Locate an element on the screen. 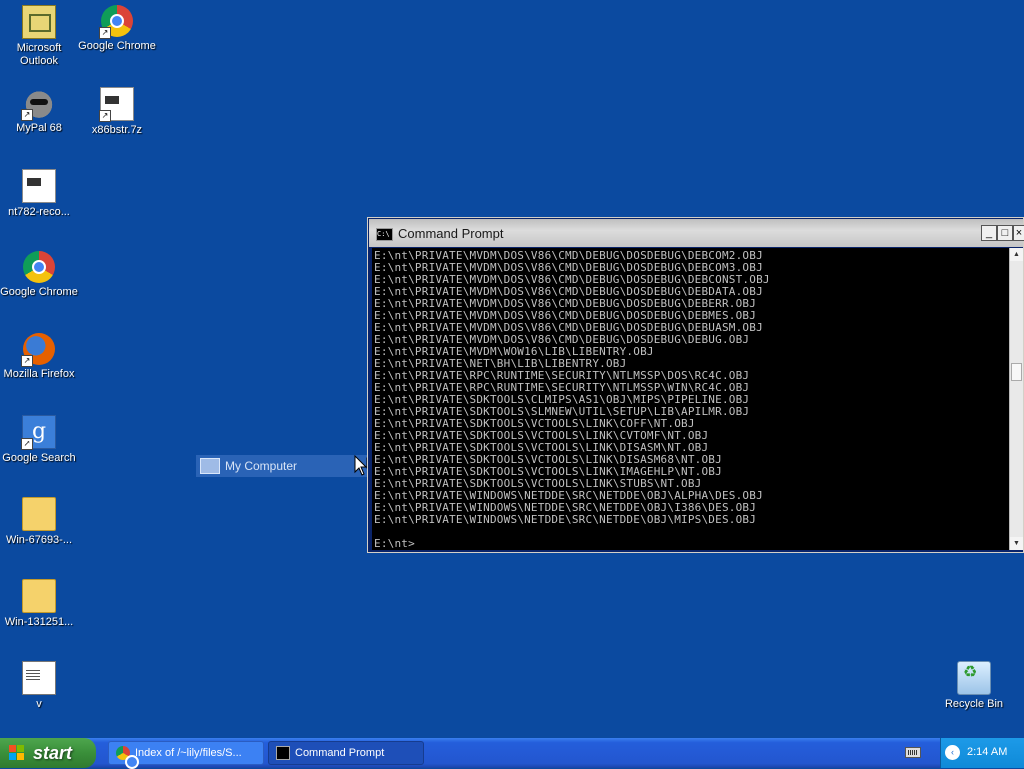 The image size is (1024, 769). google-search-icon: g ↗ is located at coordinates (38, 432).